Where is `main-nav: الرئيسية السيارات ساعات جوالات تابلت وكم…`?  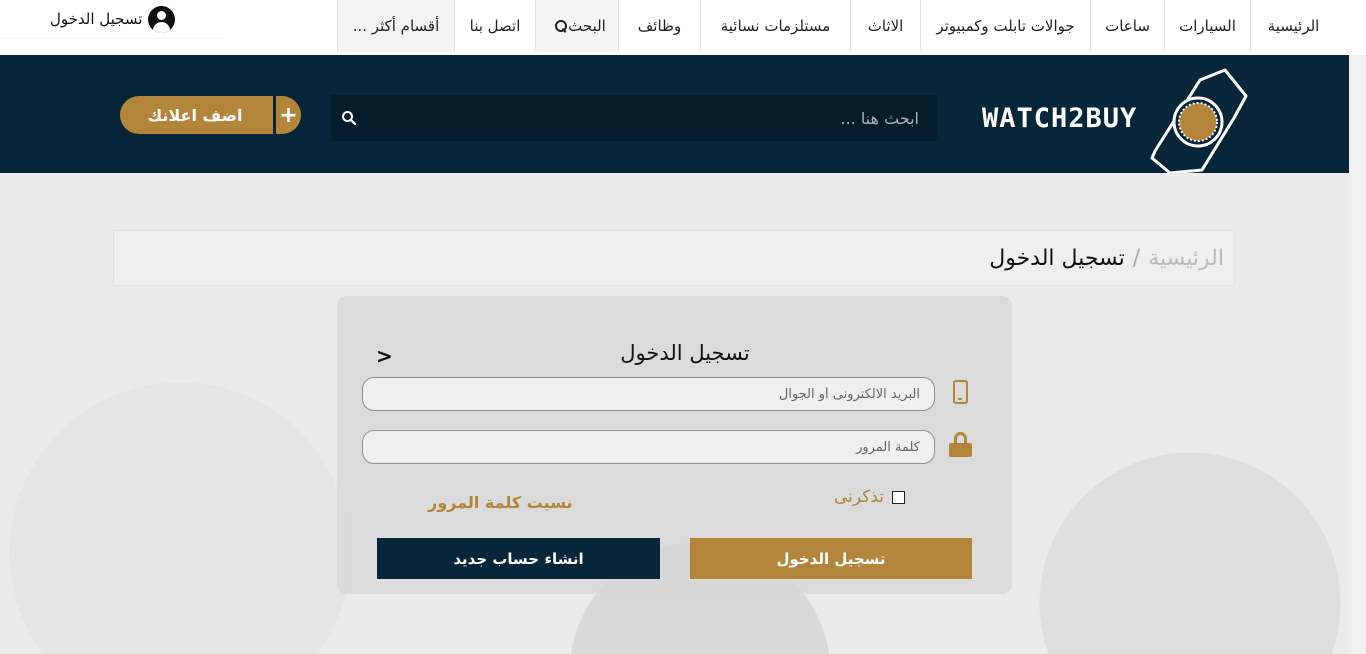
main-nav: الرئيسية السيارات ساعات جوالات تابلت وكم… is located at coordinates (817, 26).